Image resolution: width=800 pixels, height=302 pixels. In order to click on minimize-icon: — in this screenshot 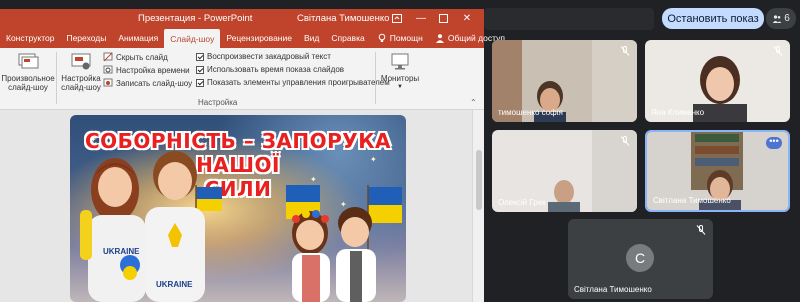, I will do `click(421, 18)`.